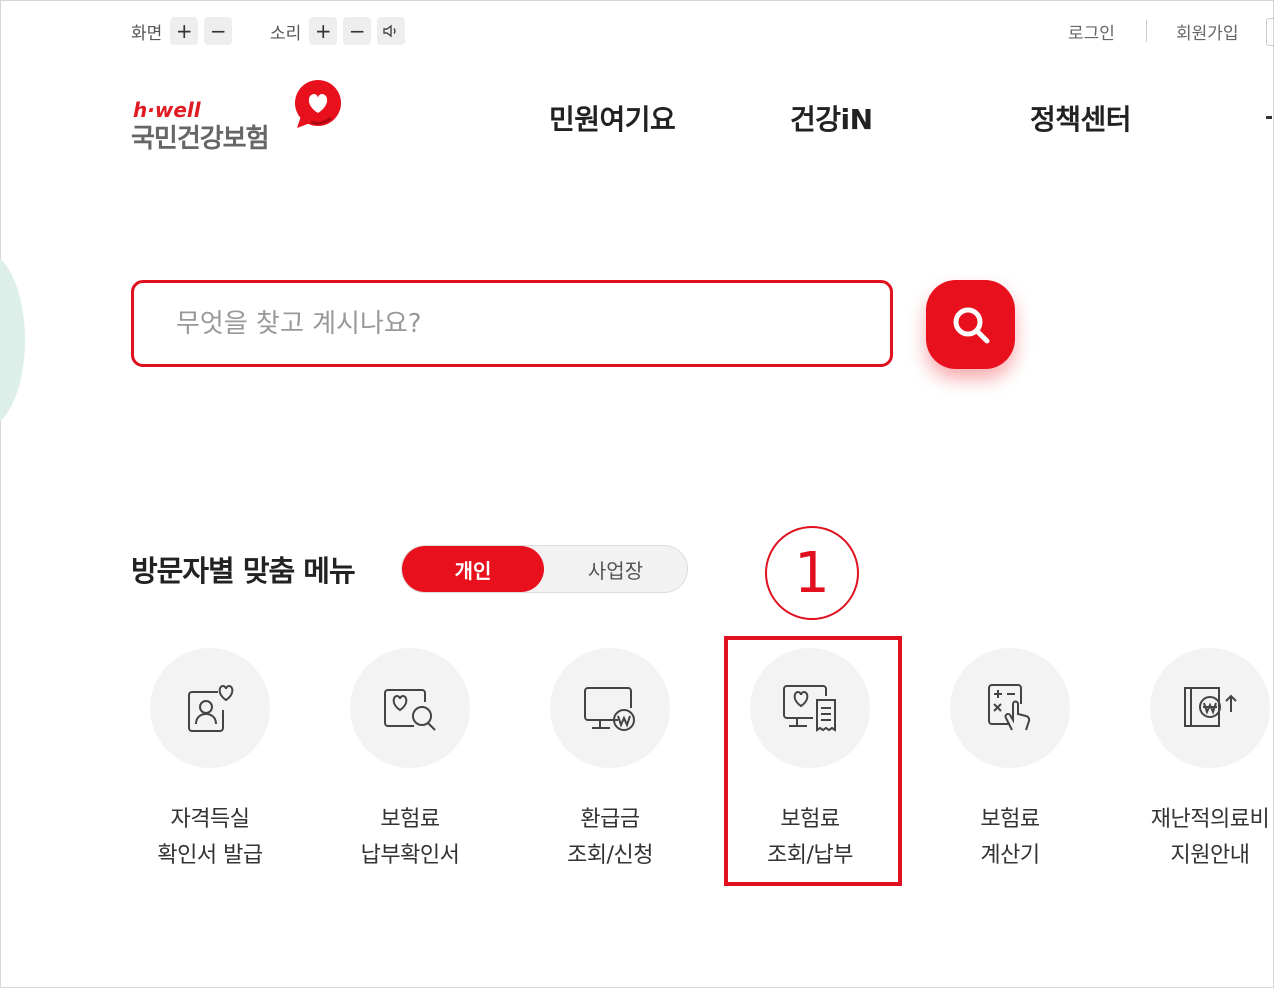 This screenshot has width=1274, height=988. Describe the element at coordinates (210, 855) in the screenshot. I see `item-label-line2: 확인서 발급` at that location.